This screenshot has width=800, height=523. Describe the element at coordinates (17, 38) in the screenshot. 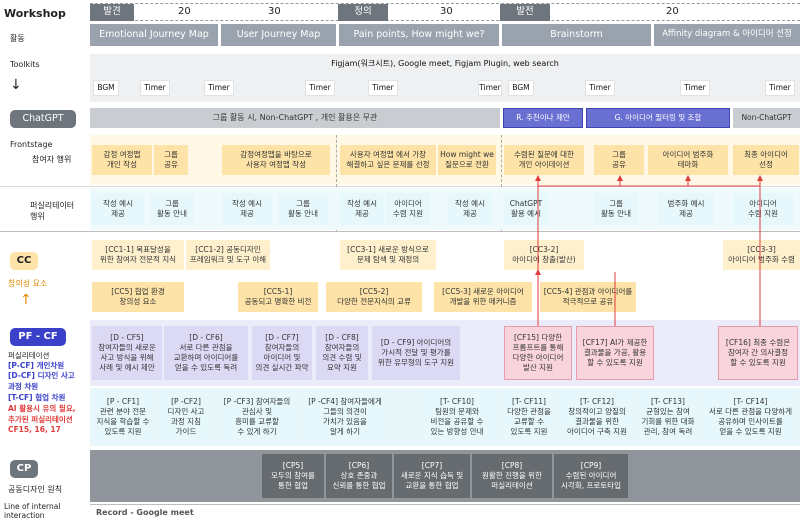

I see `timeline-label: 활동` at that location.